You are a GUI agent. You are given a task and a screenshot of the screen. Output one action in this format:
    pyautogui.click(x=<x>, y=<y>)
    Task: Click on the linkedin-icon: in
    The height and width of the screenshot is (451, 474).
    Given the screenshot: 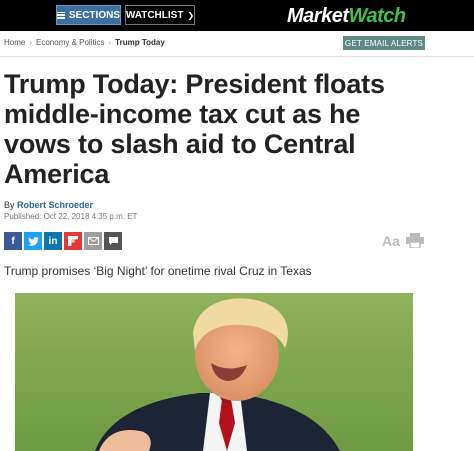 What is the action you would take?
    pyautogui.click(x=53, y=241)
    